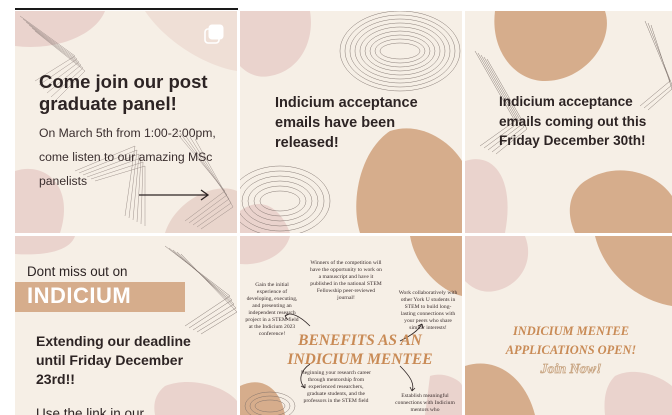 Image resolution: width=672 pixels, height=415 pixels. I want to click on post-lead-text: Dont miss out on, so click(77, 271).